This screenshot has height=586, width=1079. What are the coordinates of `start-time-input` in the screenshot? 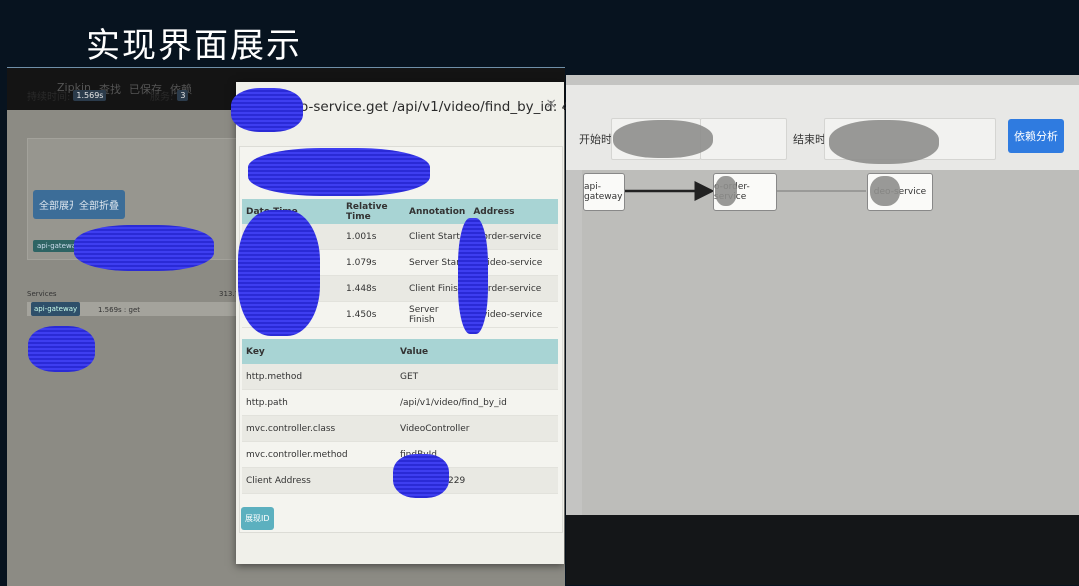 It's located at (743, 139).